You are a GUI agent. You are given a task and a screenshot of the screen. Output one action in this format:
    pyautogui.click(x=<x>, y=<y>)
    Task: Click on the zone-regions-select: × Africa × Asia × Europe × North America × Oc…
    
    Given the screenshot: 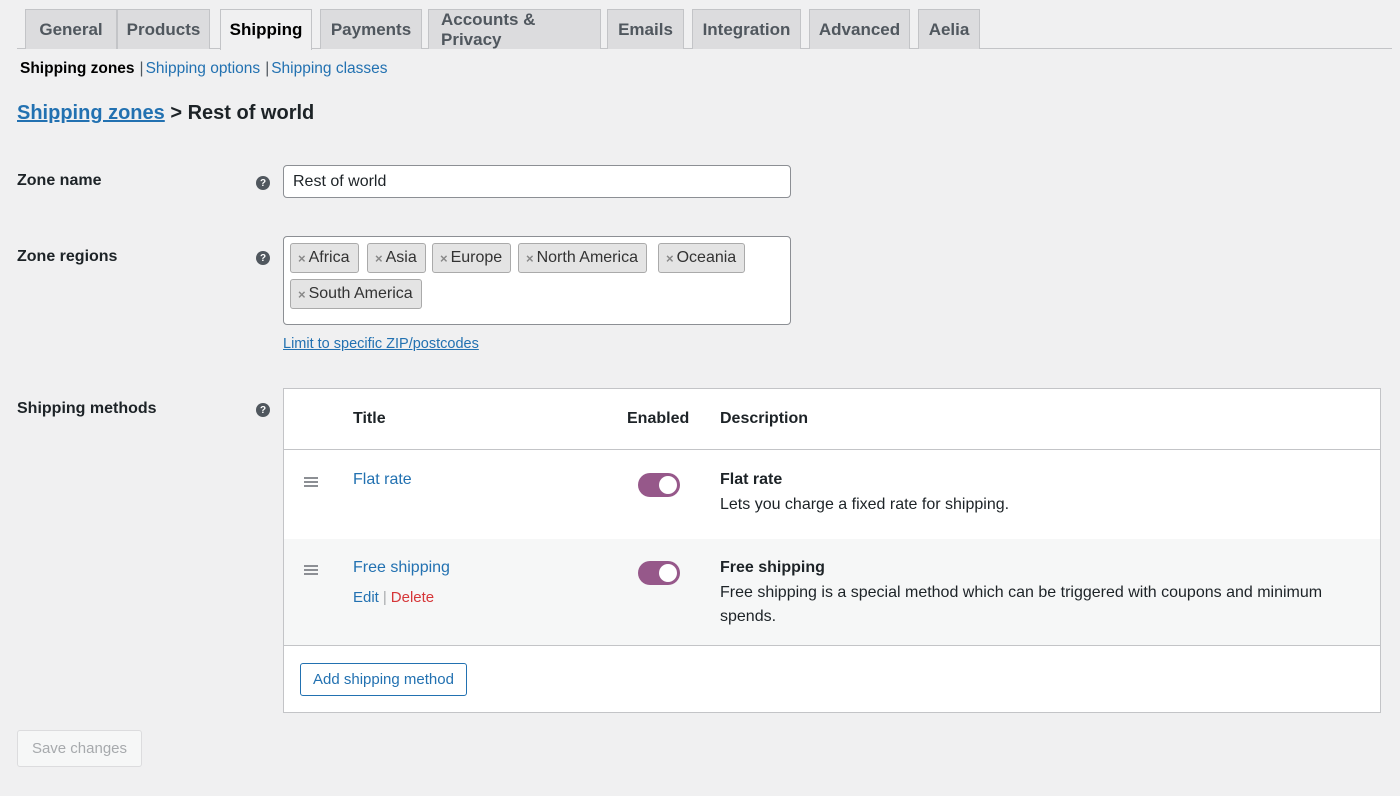 What is the action you would take?
    pyautogui.click(x=537, y=280)
    